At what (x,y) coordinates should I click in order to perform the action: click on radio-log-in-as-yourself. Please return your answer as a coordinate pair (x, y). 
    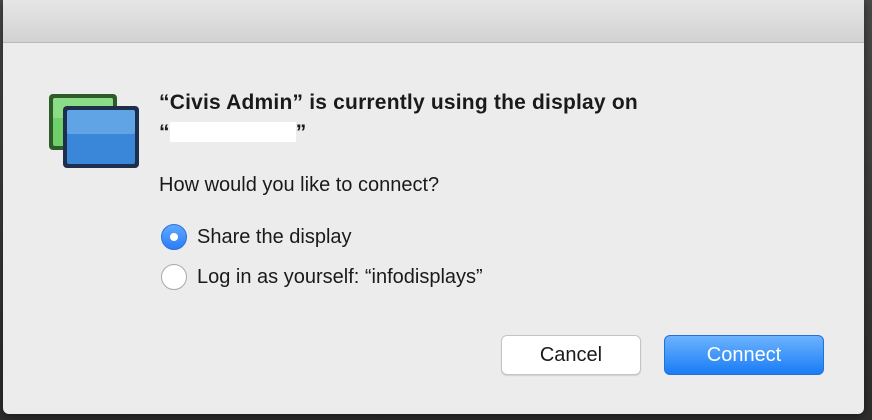
    Looking at the image, I should click on (174, 277).